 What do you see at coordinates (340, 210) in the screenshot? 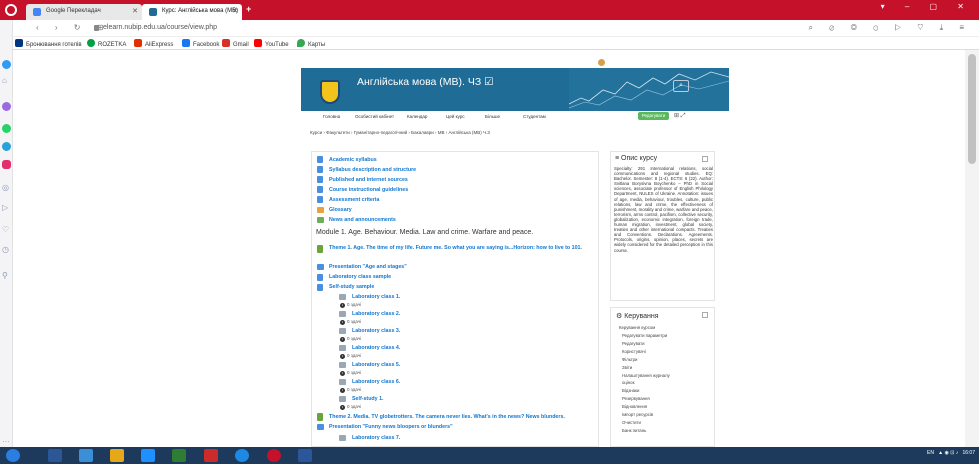
I see `link-glossary: Glossary` at bounding box center [340, 210].